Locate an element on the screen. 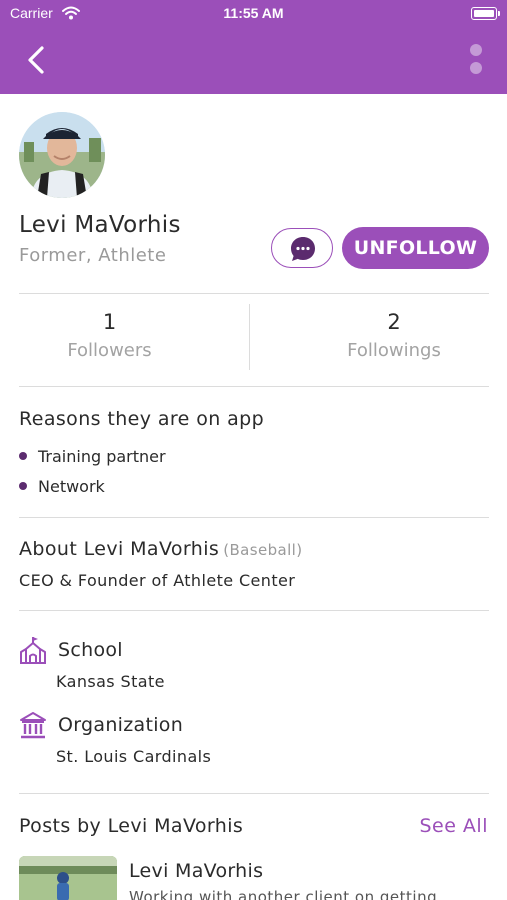  more-options-button is located at coordinates (476, 61).